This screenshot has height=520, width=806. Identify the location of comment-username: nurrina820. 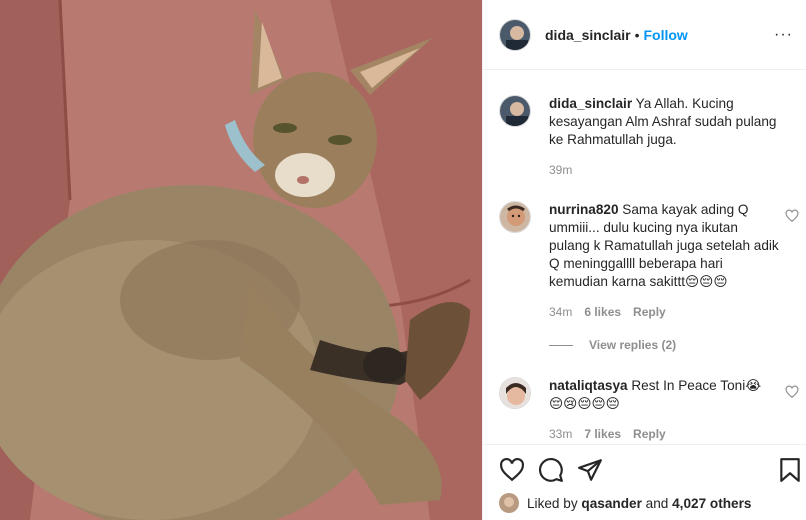
(584, 209).